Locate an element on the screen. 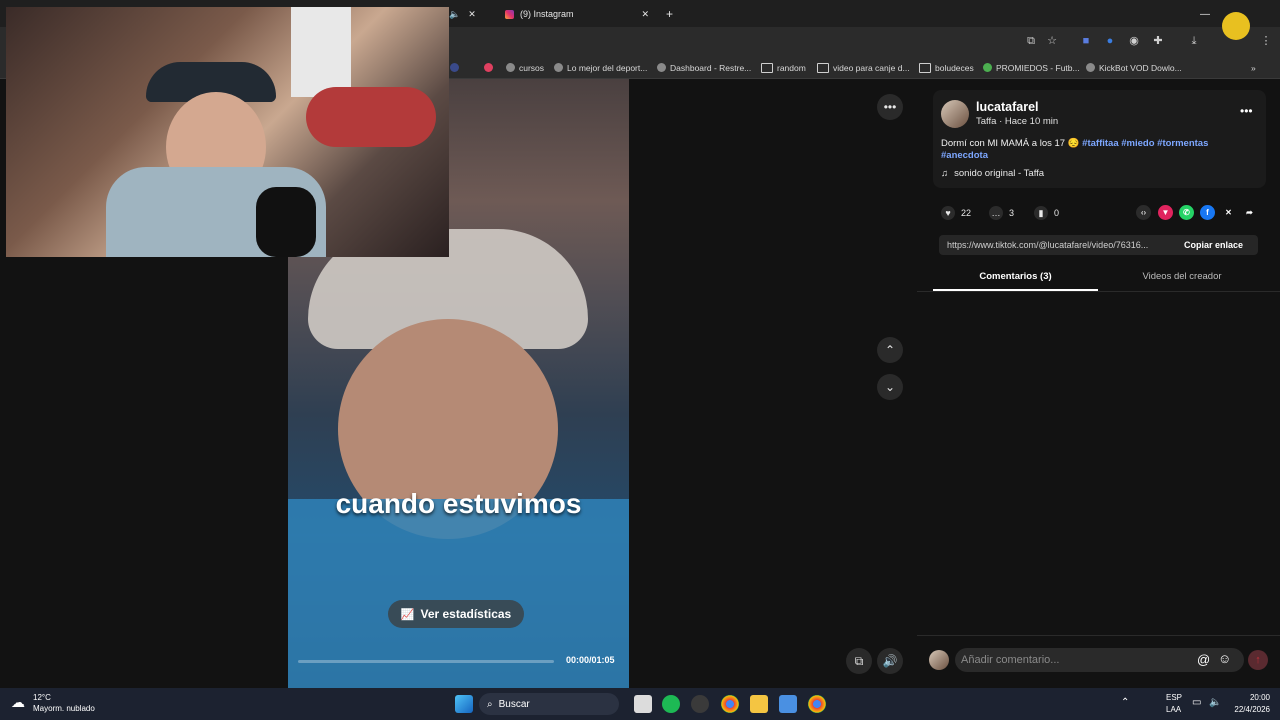 Image resolution: width=1280 pixels, height=720 pixels. hashtag: #taffitaa is located at coordinates (1100, 143).